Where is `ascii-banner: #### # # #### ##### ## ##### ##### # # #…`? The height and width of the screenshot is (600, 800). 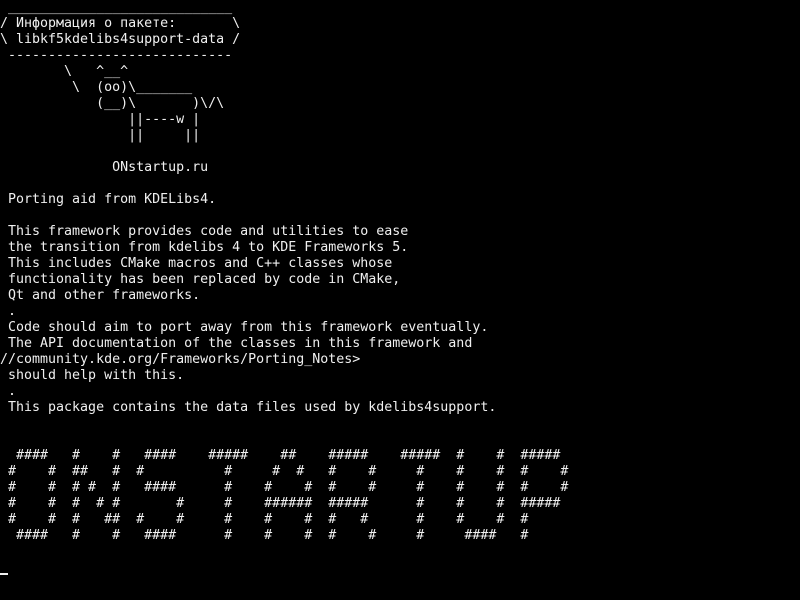 ascii-banner: #### # # #### ##### ## ##### ##### # # #… is located at coordinates (288, 495).